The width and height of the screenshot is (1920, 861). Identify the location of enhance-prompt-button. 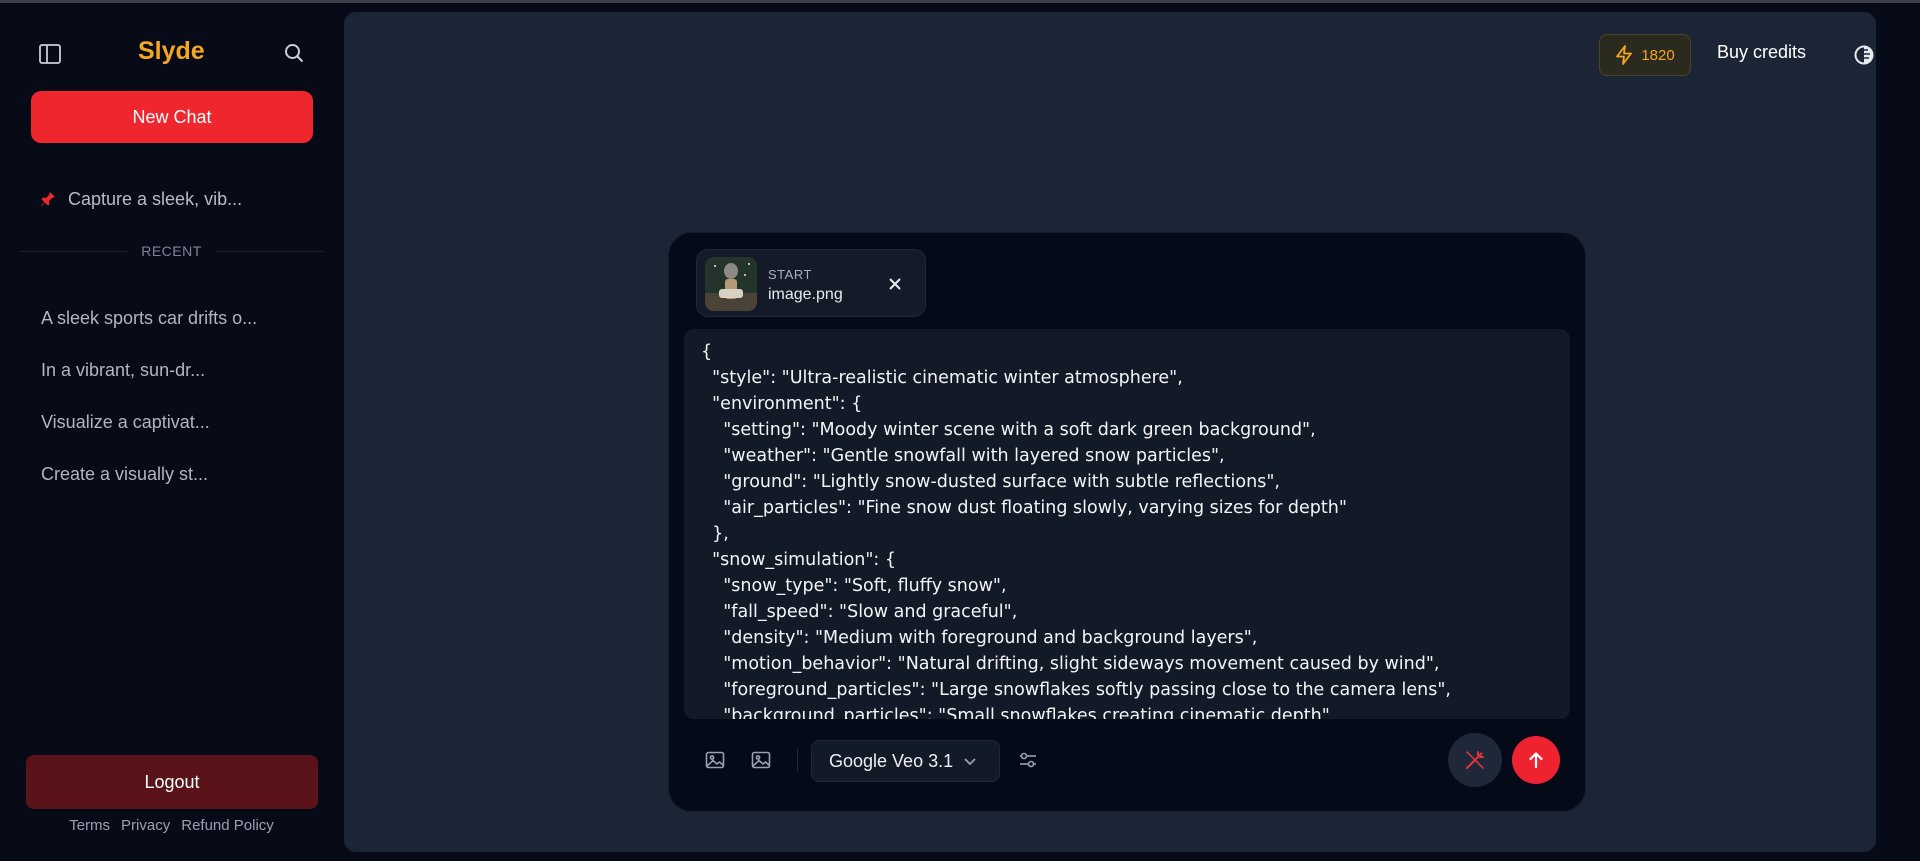
(1475, 760).